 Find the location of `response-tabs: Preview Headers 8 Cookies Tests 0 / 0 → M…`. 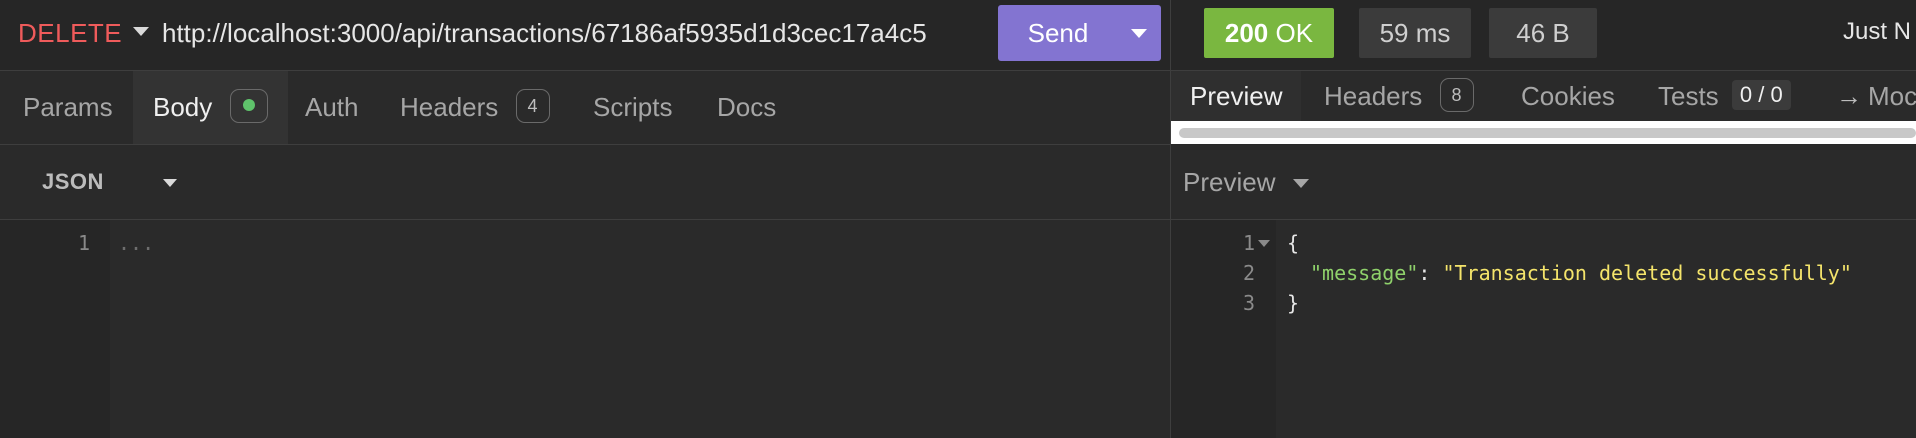

response-tabs: Preview Headers 8 Cookies Tests 0 / 0 → M… is located at coordinates (1543, 96).